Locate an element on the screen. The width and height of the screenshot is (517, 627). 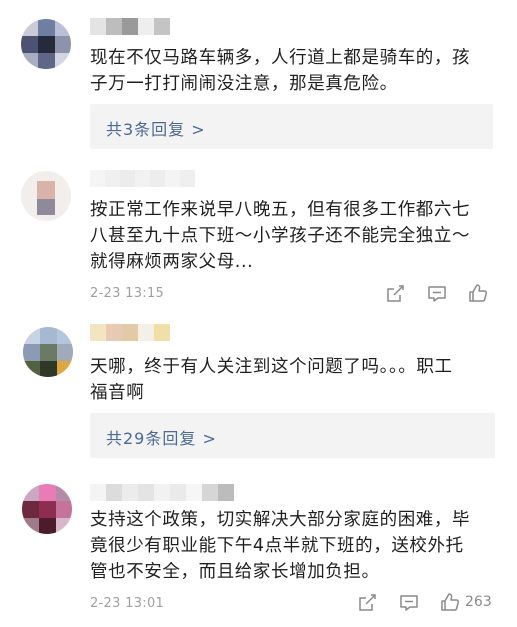
comment-timestamp: 2-23 13:15 is located at coordinates (127, 293).